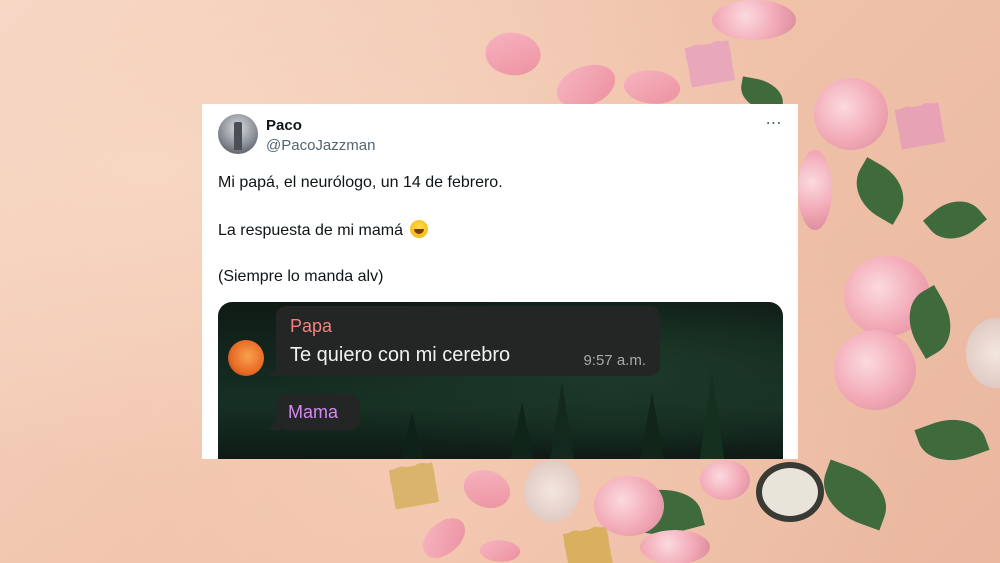 The image size is (1000, 563). Describe the element at coordinates (360, 182) in the screenshot. I see `tweet-text-line: Mi papá, el neurólogo, un 14 de febrero.` at that location.